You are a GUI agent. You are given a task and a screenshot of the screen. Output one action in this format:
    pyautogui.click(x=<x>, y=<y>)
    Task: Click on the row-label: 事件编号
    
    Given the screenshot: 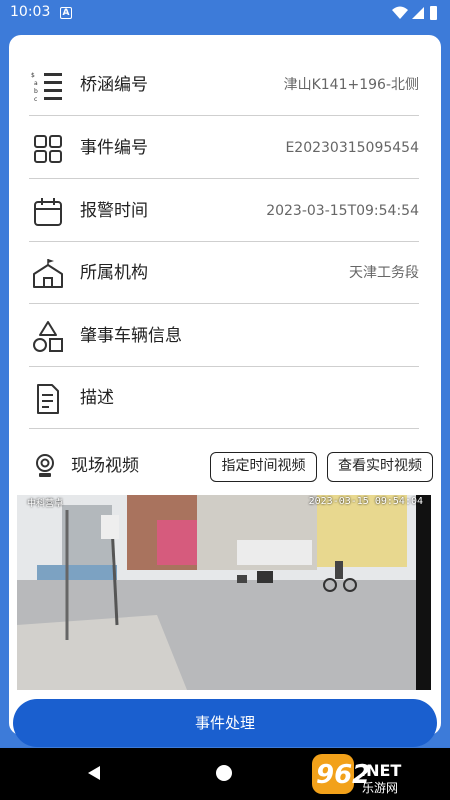 What is the action you would take?
    pyautogui.click(x=114, y=148)
    